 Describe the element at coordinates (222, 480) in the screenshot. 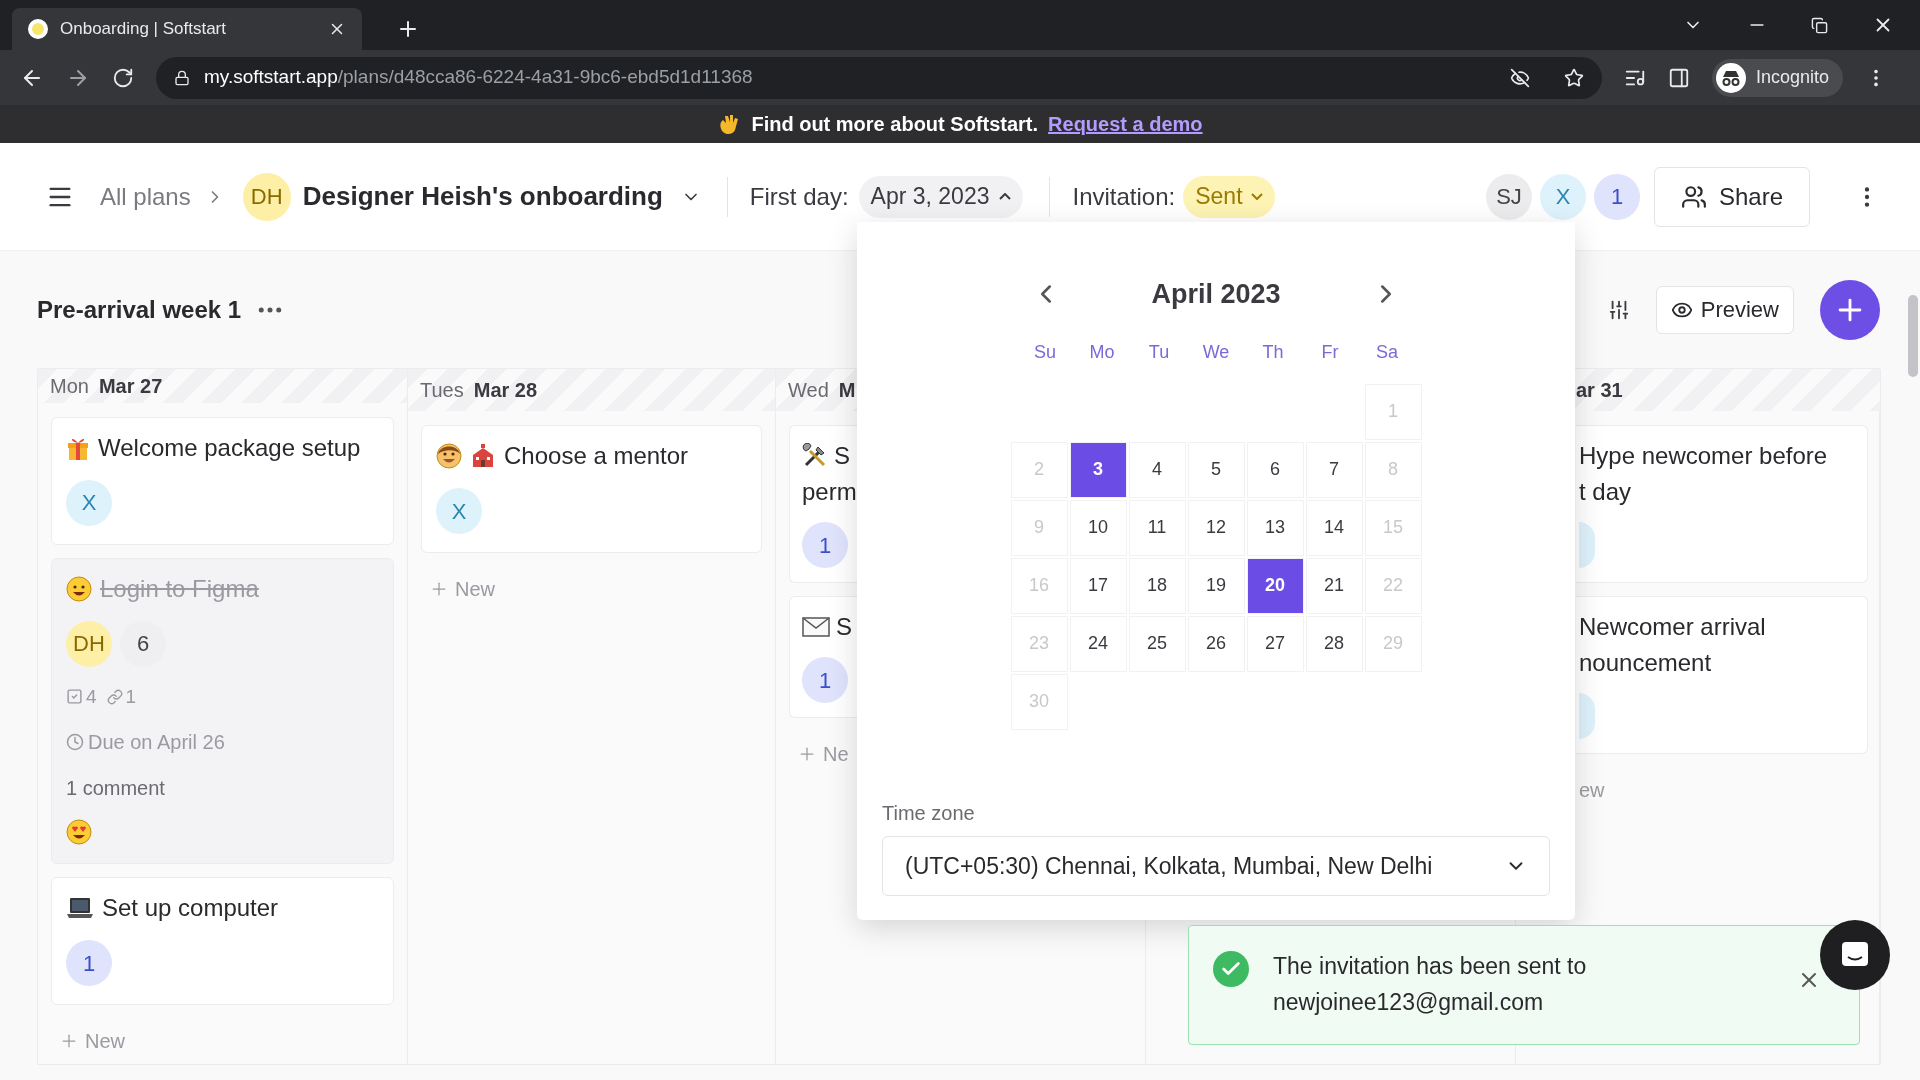

I see `task-card: Welcome package setup X` at that location.